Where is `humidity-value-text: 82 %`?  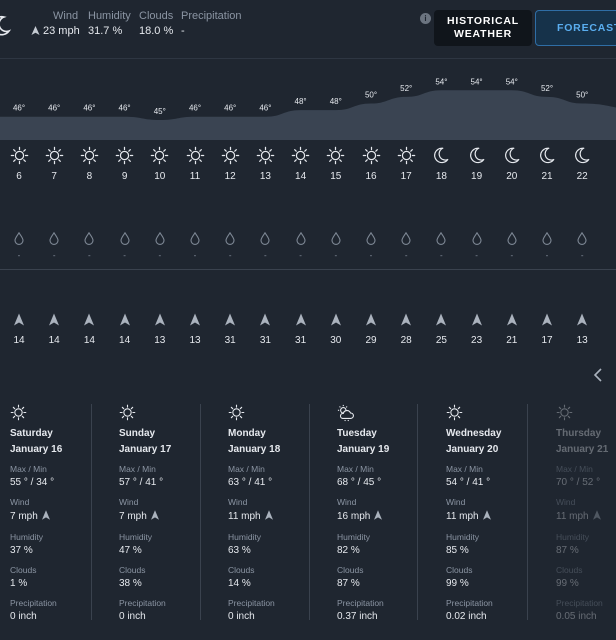 humidity-value-text: 82 % is located at coordinates (348, 550).